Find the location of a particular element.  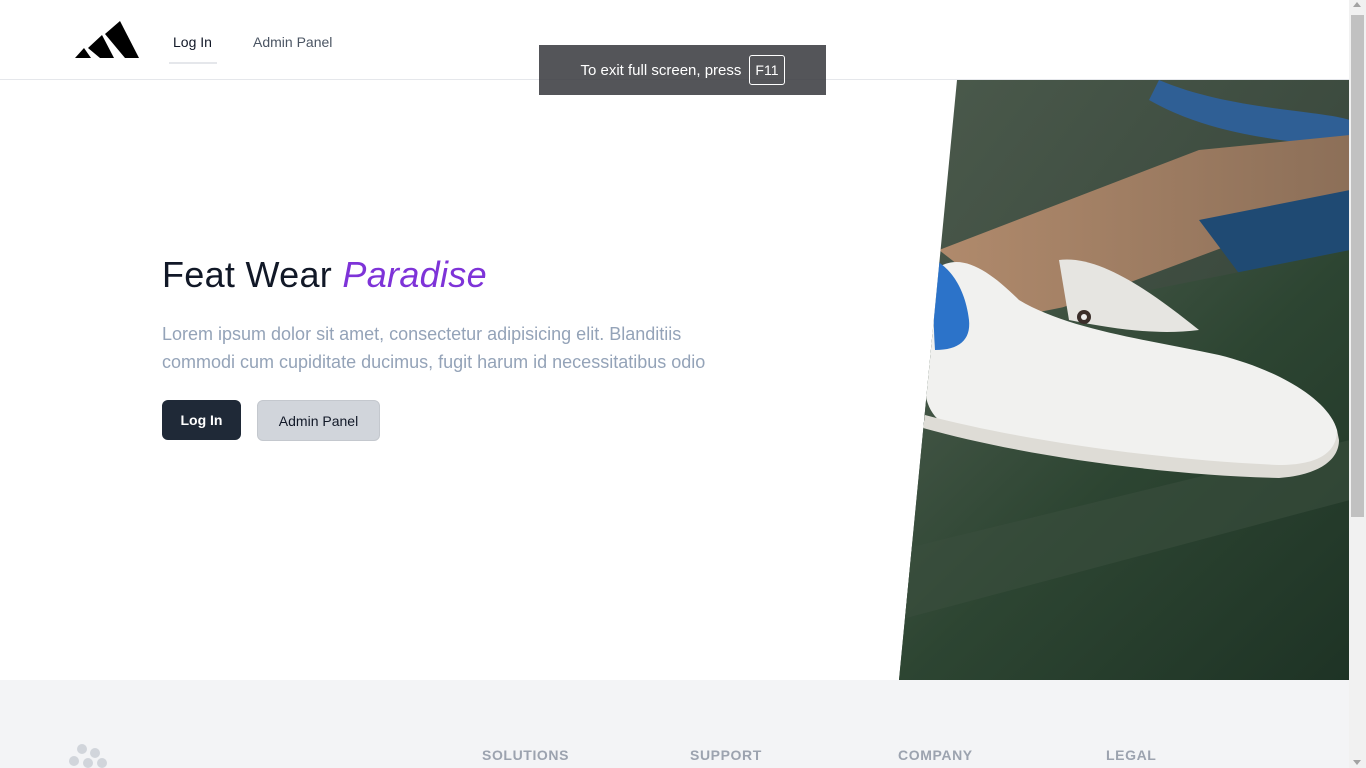

fullscreen-exit-notice: To exit full screen, press F11 is located at coordinates (682, 70).